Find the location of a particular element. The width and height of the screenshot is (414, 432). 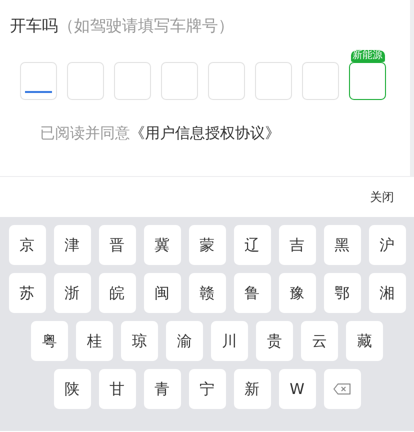

key: 津 is located at coordinates (72, 245).